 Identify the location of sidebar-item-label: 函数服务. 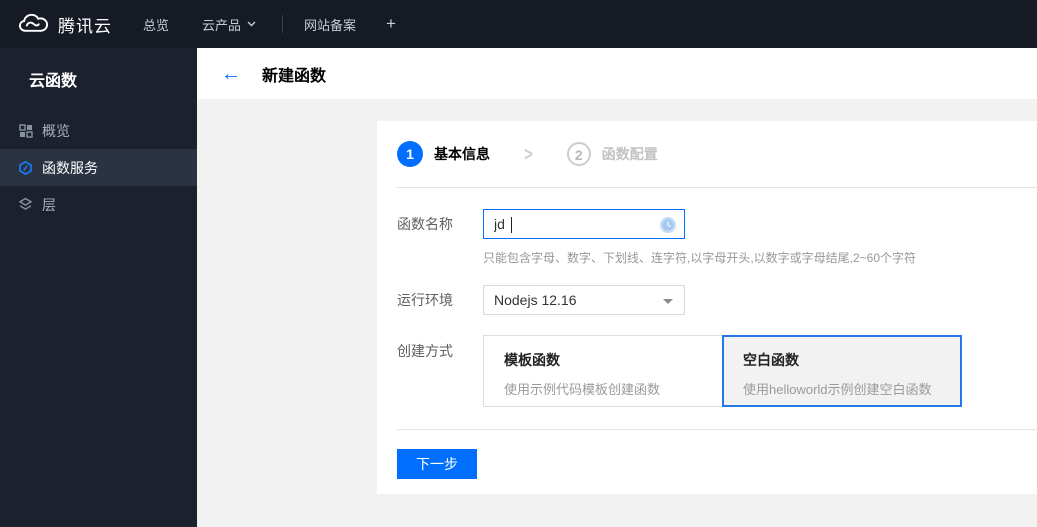
(70, 167).